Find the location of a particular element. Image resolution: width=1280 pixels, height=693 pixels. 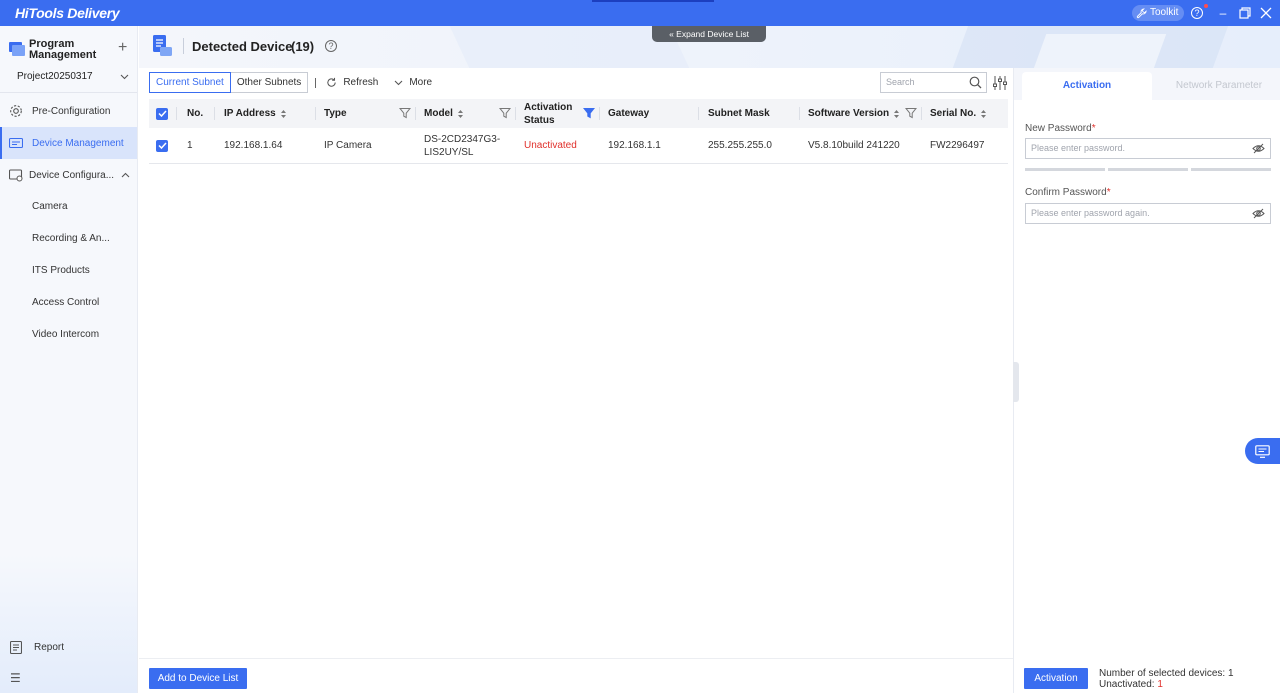

confirm-password-field: Please enter password again. is located at coordinates (1148, 213).